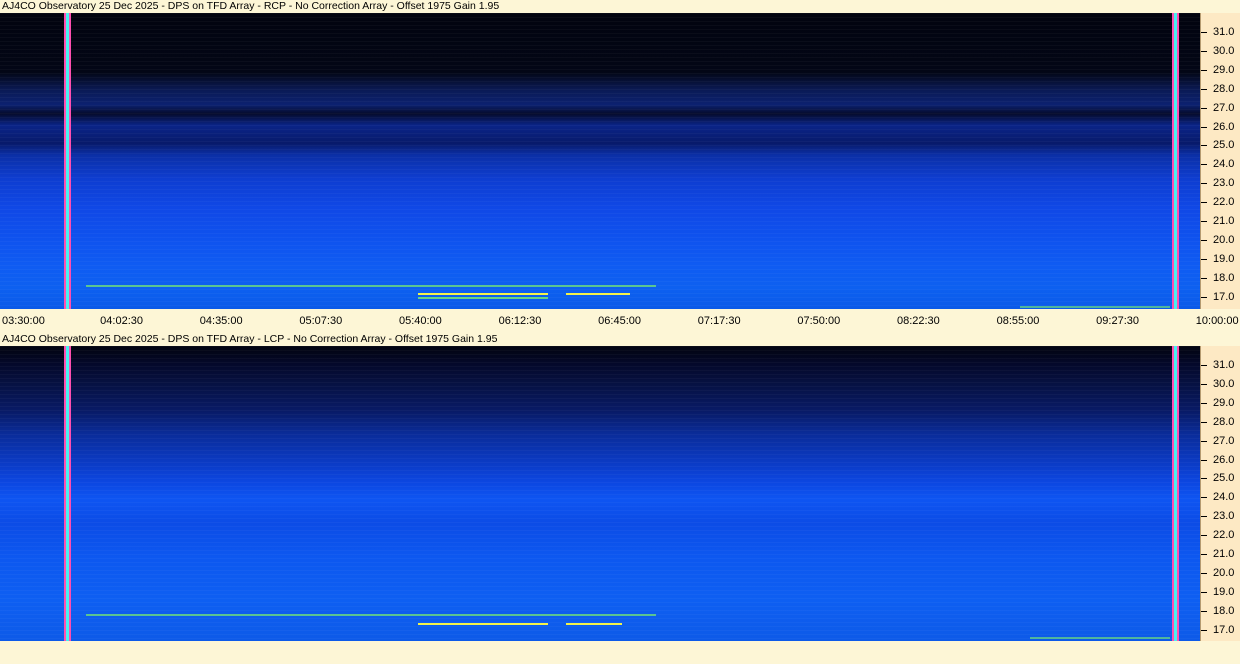  Describe the element at coordinates (70, 493) in the screenshot. I see `lcp-marker-line-left-c` at that location.